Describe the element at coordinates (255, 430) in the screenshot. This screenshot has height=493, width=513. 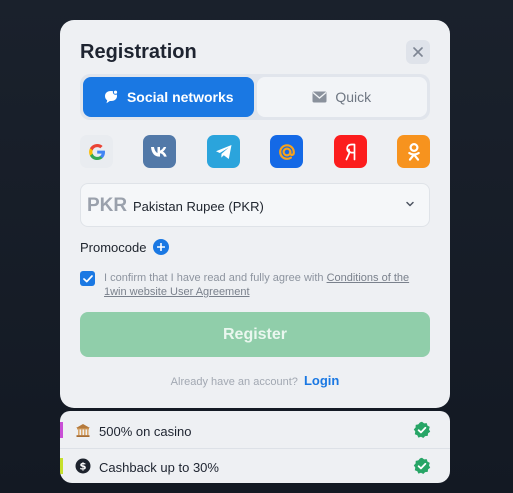
I see `bonus-row-casino: 500% on casino` at that location.